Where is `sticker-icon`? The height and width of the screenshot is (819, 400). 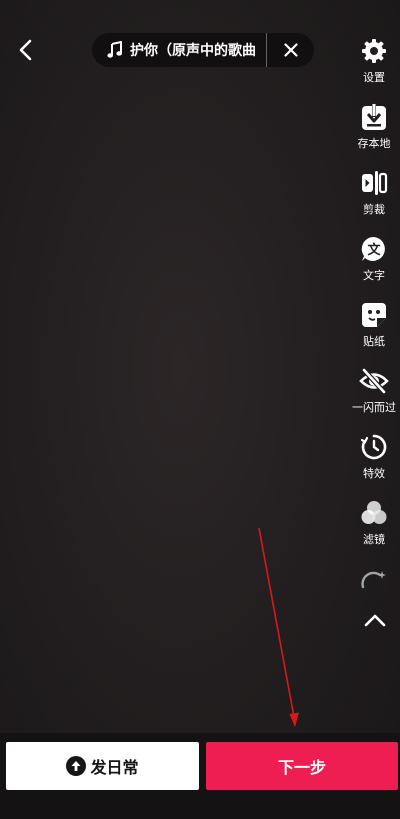
sticker-icon is located at coordinates (374, 315).